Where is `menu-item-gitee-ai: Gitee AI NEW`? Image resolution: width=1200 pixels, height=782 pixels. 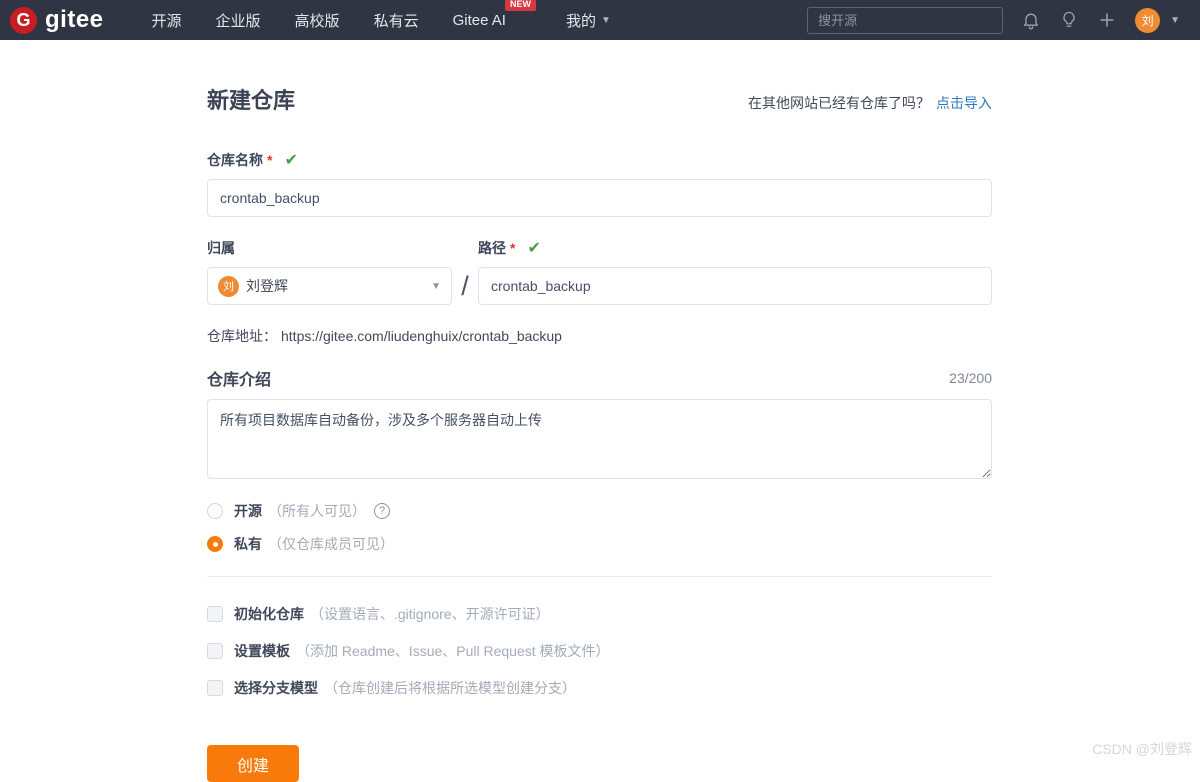 menu-item-gitee-ai: Gitee AI NEW is located at coordinates (494, 14).